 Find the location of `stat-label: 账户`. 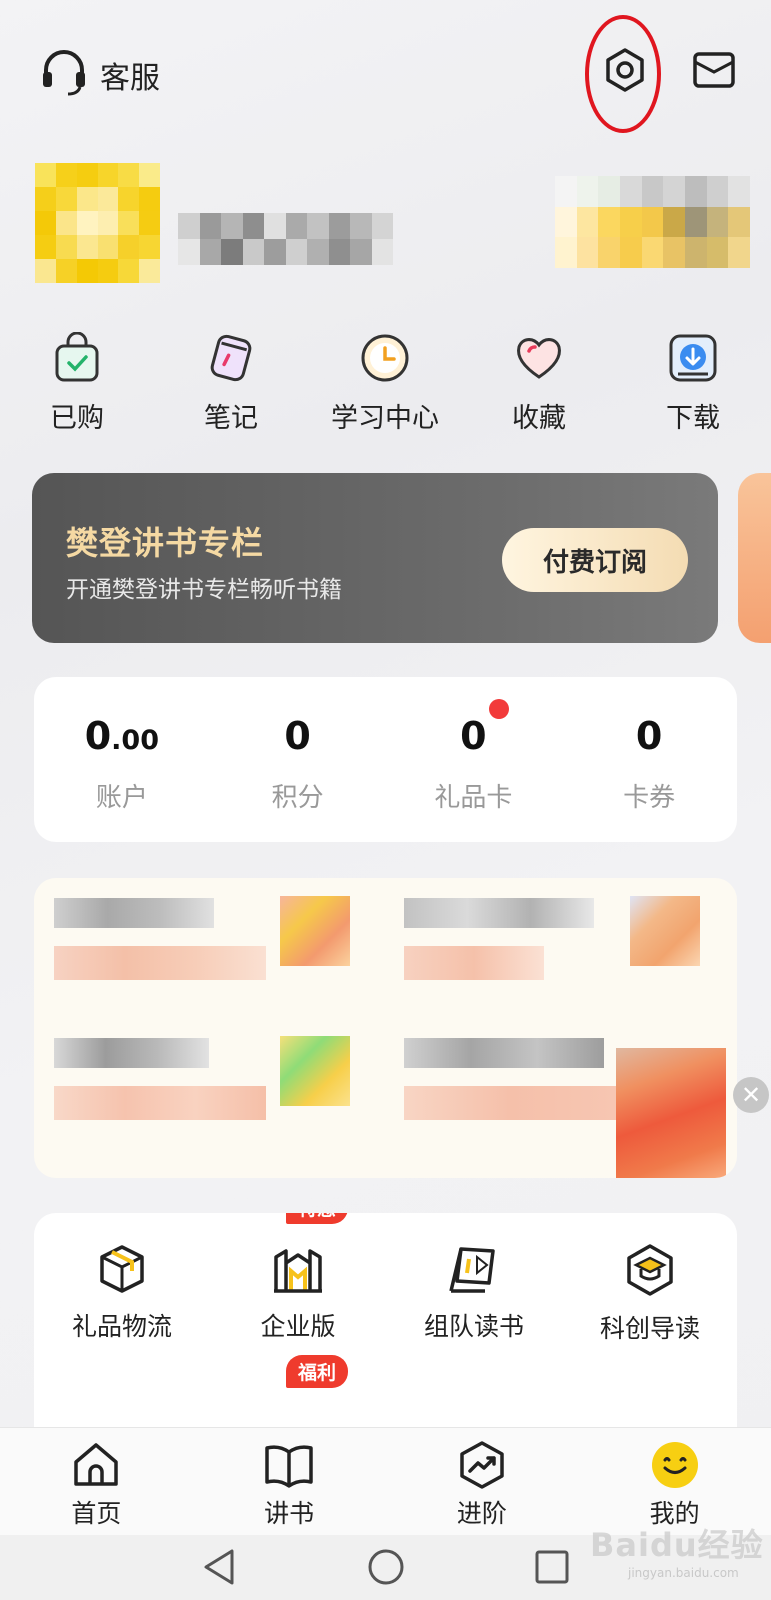

stat-label: 账户 is located at coordinates (121, 798).